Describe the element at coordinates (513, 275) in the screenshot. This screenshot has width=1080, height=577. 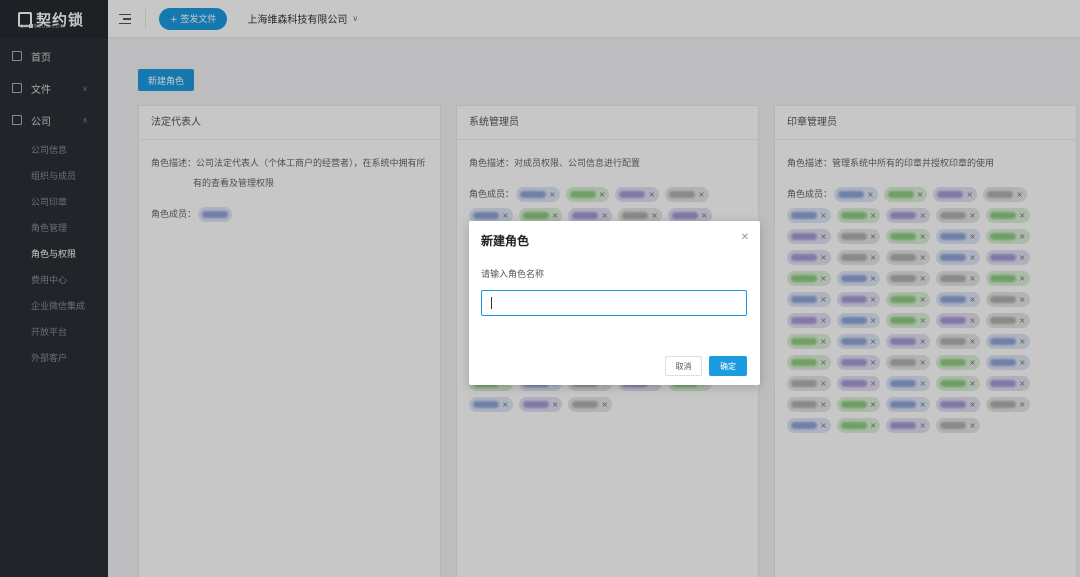
I see `role-name-label: 请输入角色名称` at that location.